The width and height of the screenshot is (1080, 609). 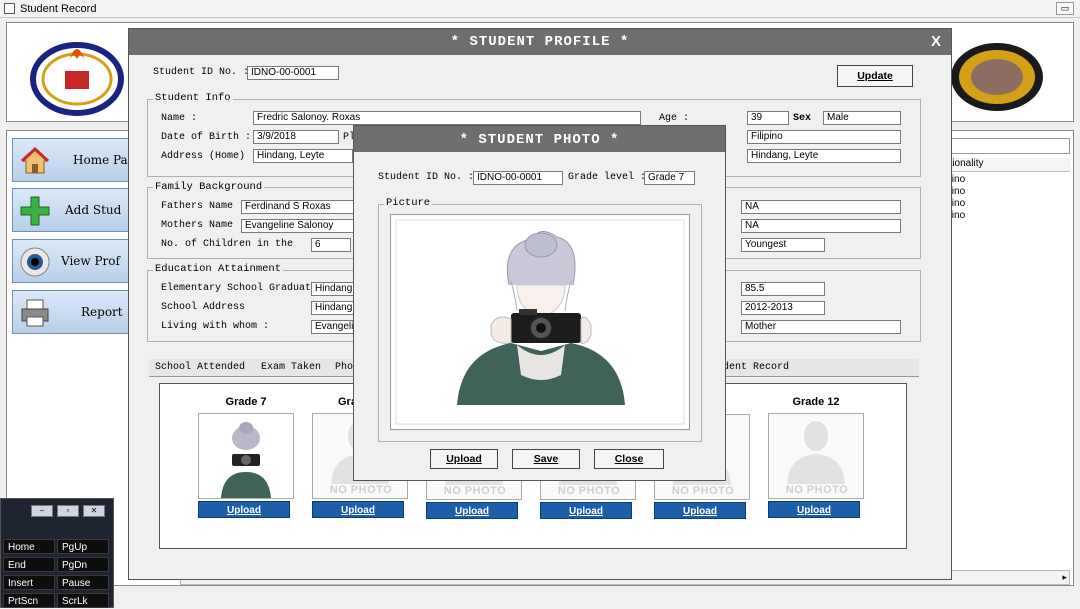 I want to click on key-pgup: PgUp, so click(x=83, y=546).